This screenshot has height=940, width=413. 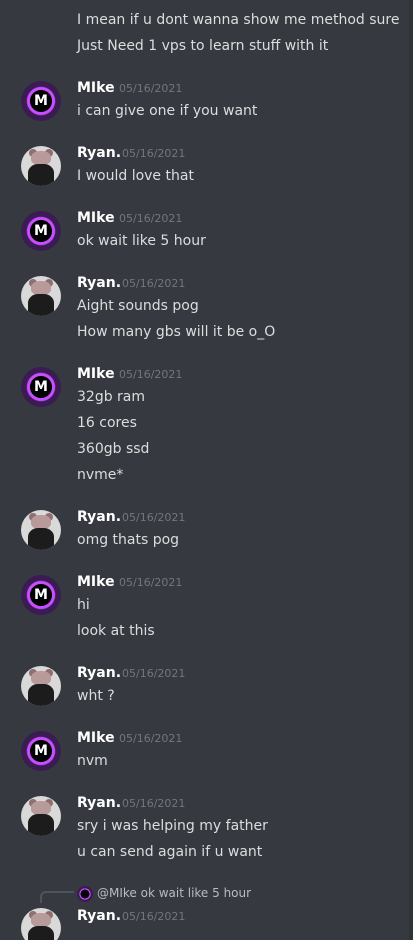 What do you see at coordinates (176, 332) in the screenshot?
I see `message-text: How many gbs will it be o_O` at bounding box center [176, 332].